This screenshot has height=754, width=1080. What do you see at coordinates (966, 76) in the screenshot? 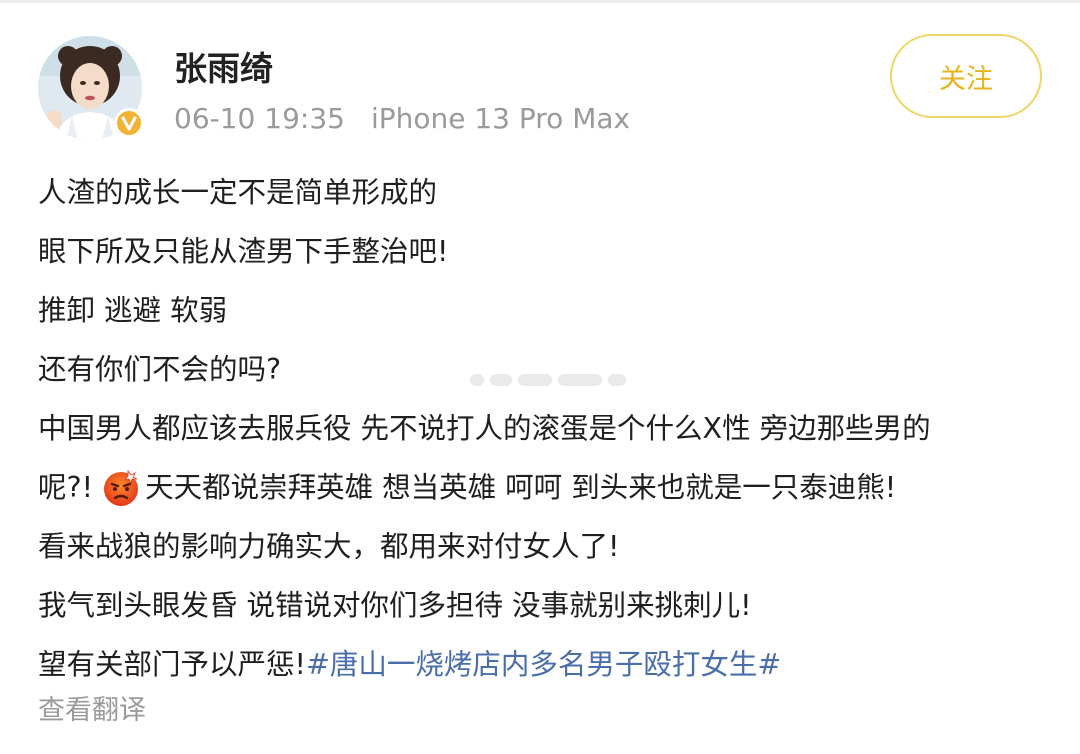
I see `follow-button: 关注` at bounding box center [966, 76].